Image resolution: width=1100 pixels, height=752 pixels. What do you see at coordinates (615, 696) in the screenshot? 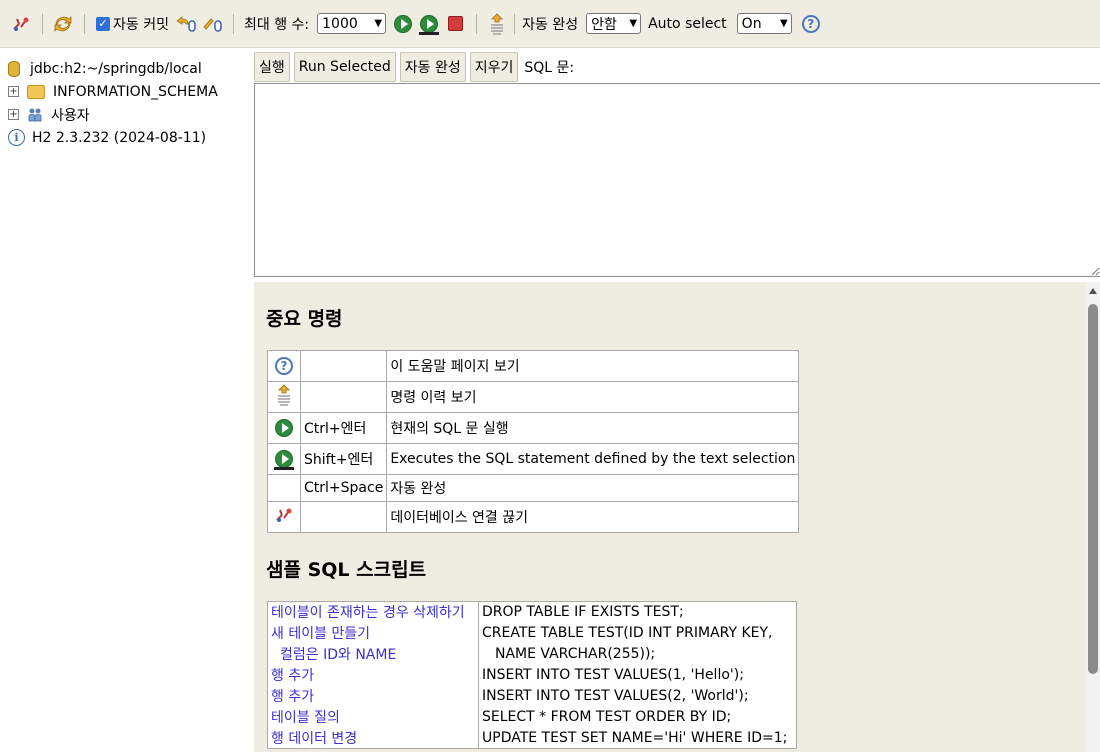
I see `sample-code: INSERT INTO TEST VALUES(2, 'World');` at bounding box center [615, 696].